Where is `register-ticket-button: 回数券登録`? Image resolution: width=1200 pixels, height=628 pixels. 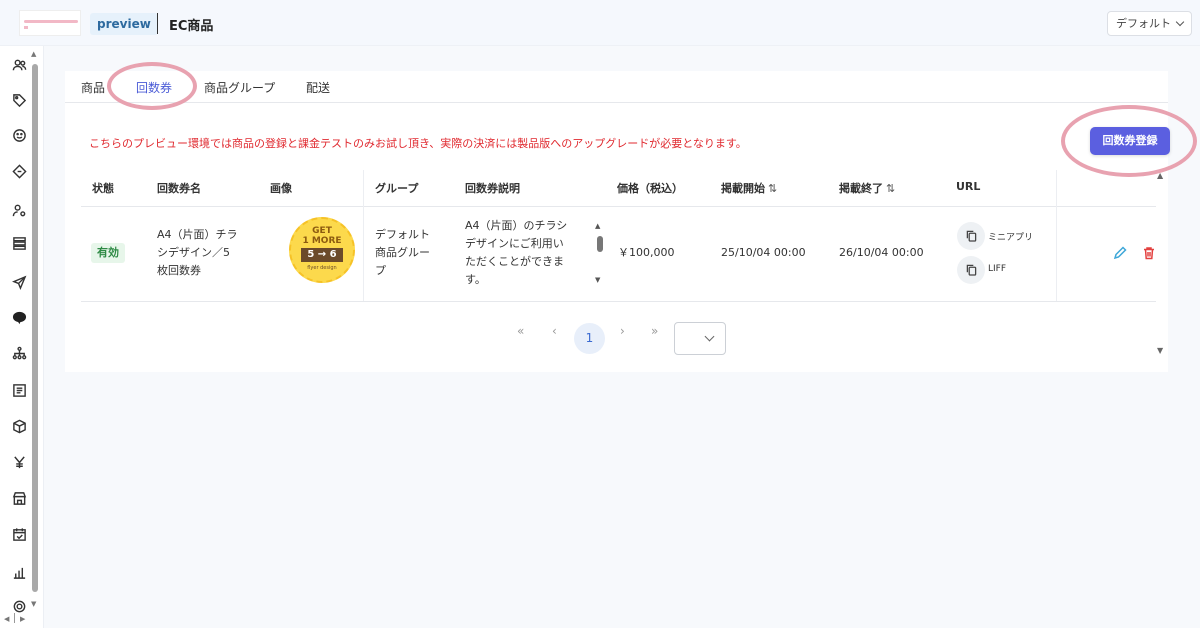
register-ticket-button: 回数券登録 is located at coordinates (1130, 141).